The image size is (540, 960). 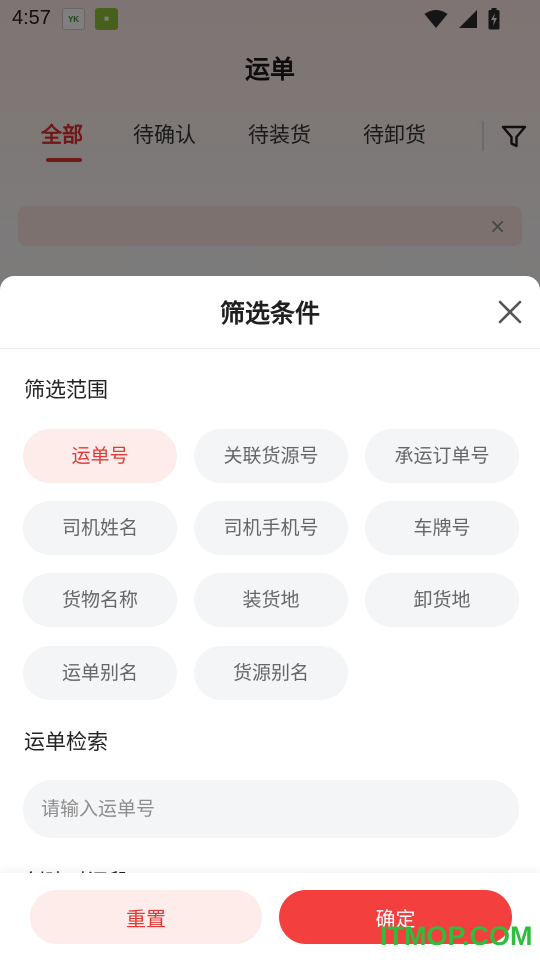 What do you see at coordinates (510, 312) in the screenshot?
I see `close-icon` at bounding box center [510, 312].